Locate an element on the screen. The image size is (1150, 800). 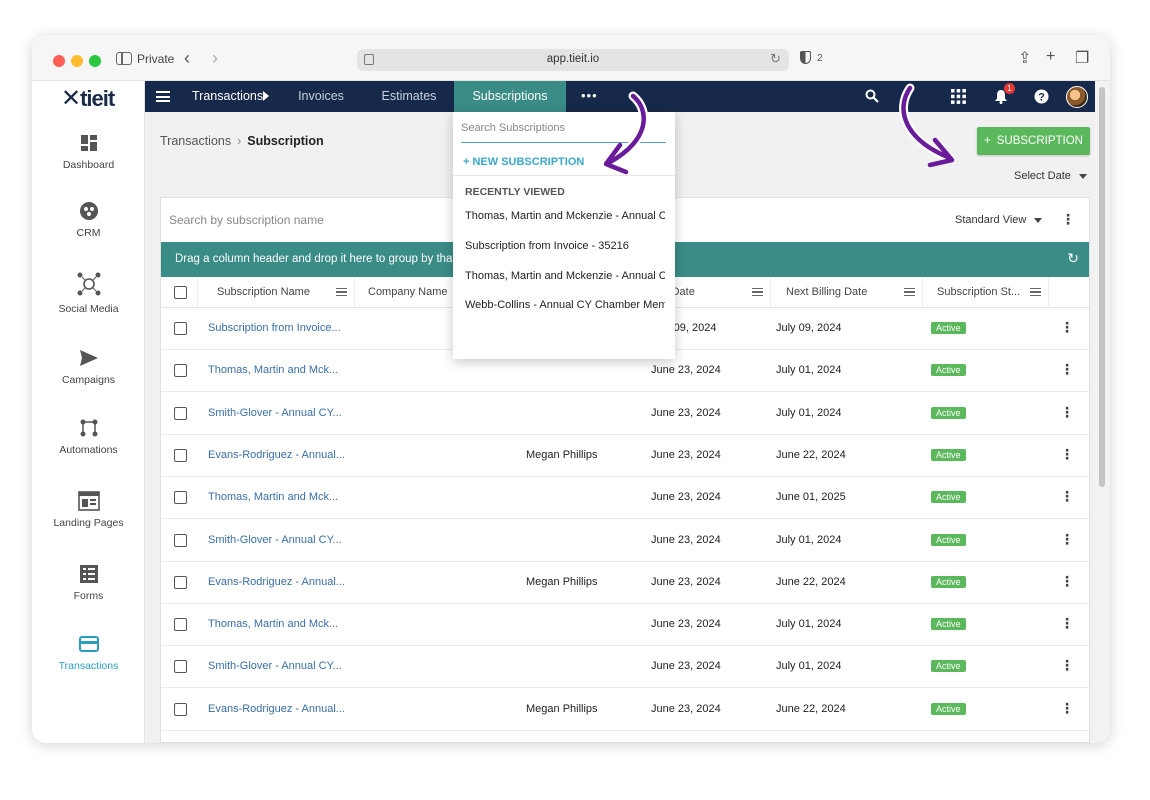
tab-invoices: Invoices is located at coordinates (321, 96).